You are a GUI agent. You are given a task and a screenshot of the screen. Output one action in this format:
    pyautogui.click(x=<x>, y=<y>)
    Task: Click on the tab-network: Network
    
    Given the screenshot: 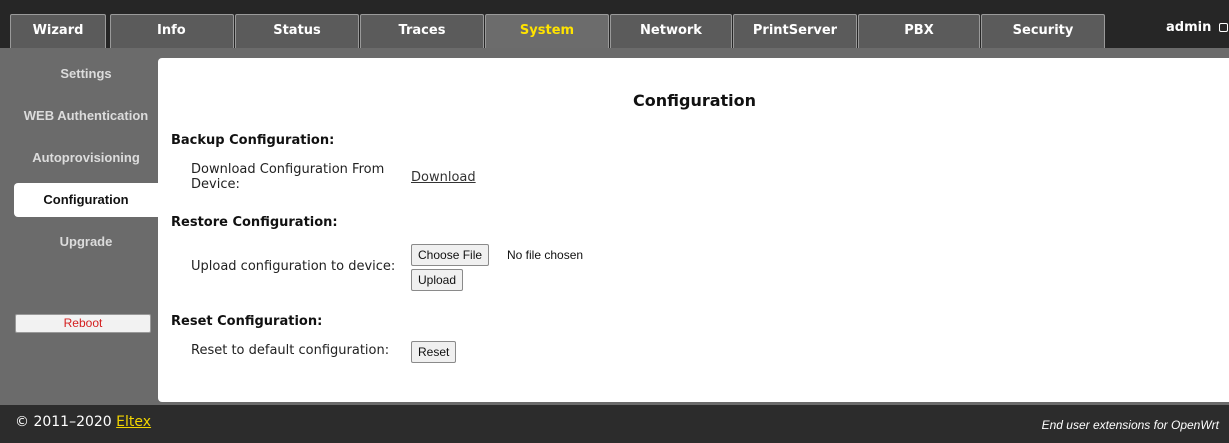 What is the action you would take?
    pyautogui.click(x=671, y=31)
    